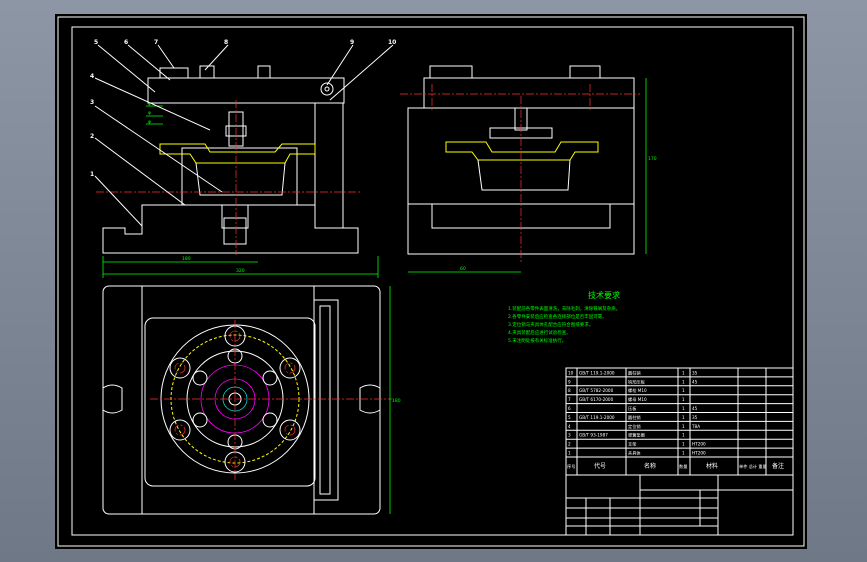 The image size is (867, 562). What do you see at coordinates (92, 174) in the screenshot?
I see `part-label-1: 1` at bounding box center [92, 174].